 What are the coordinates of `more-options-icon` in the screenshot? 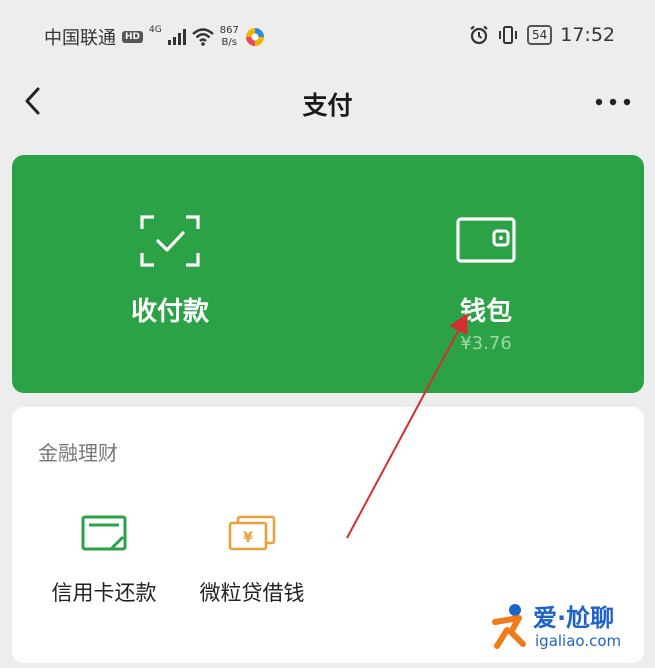 It's located at (613, 102).